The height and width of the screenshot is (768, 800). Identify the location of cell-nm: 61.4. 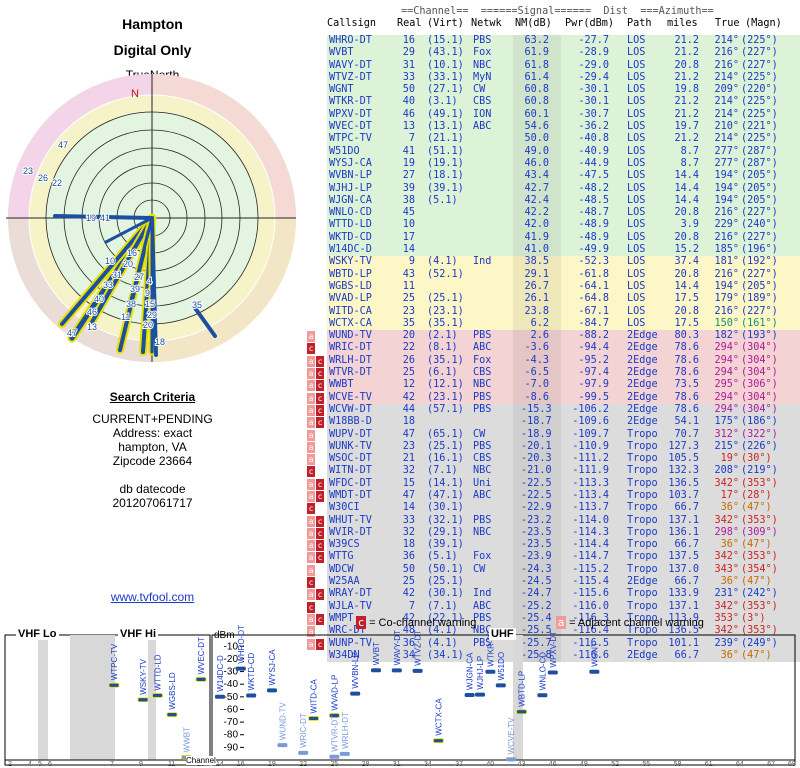
(536, 77).